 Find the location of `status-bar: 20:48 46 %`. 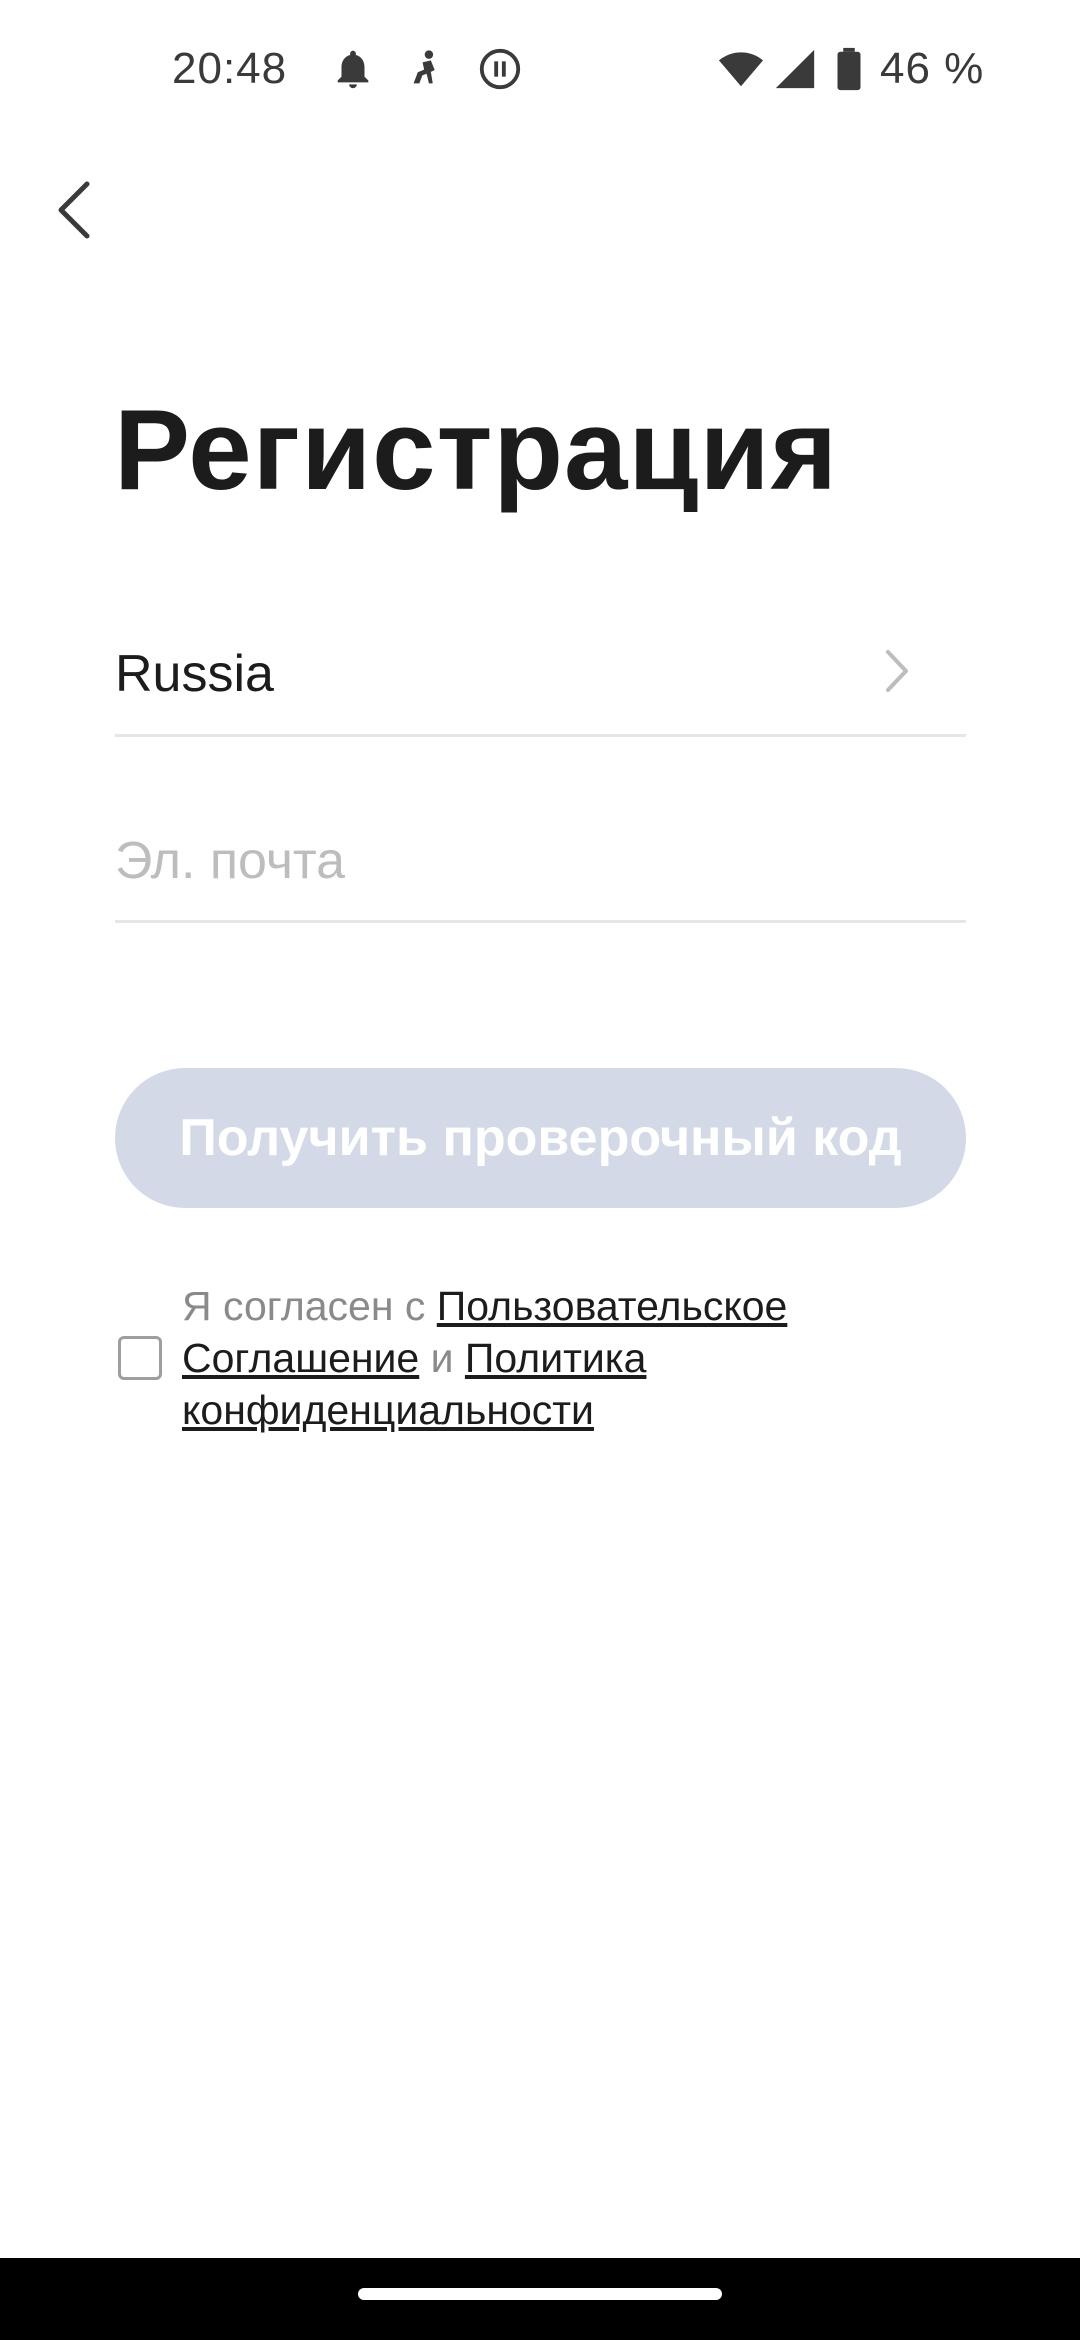

status-bar: 20:48 46 % is located at coordinates (540, 70).